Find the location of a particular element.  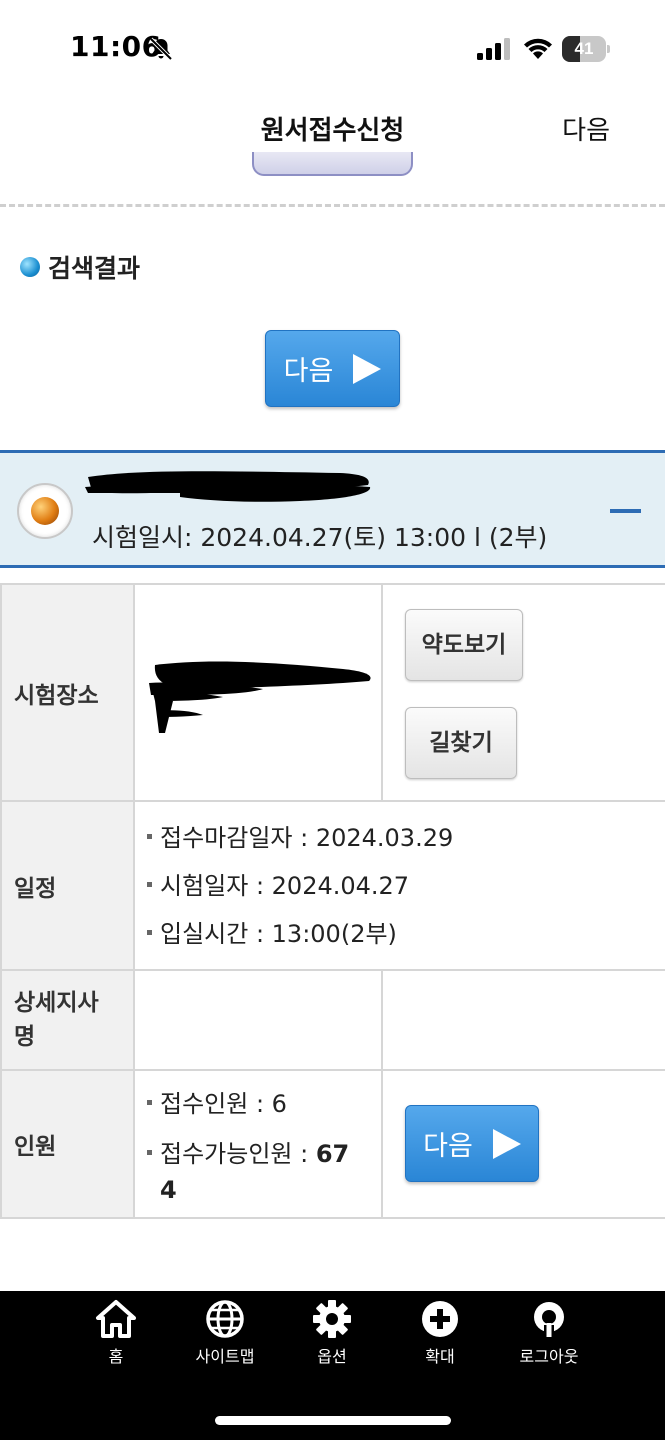

headcount-actions: 다음 is located at coordinates (523, 1144).